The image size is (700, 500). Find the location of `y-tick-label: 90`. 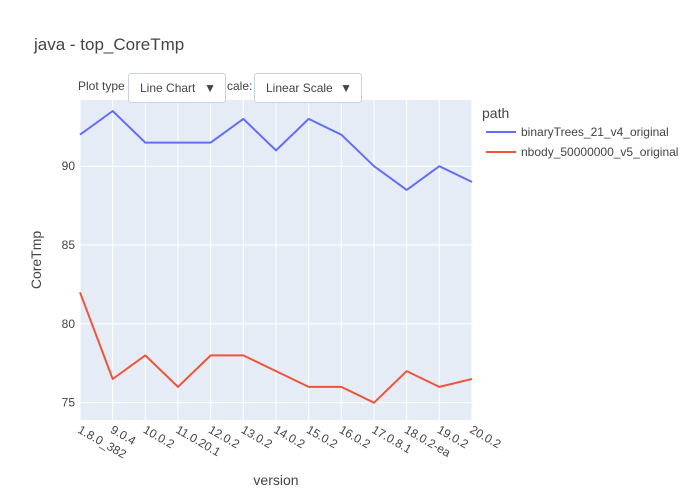

y-tick-label: 90 is located at coordinates (69, 166).